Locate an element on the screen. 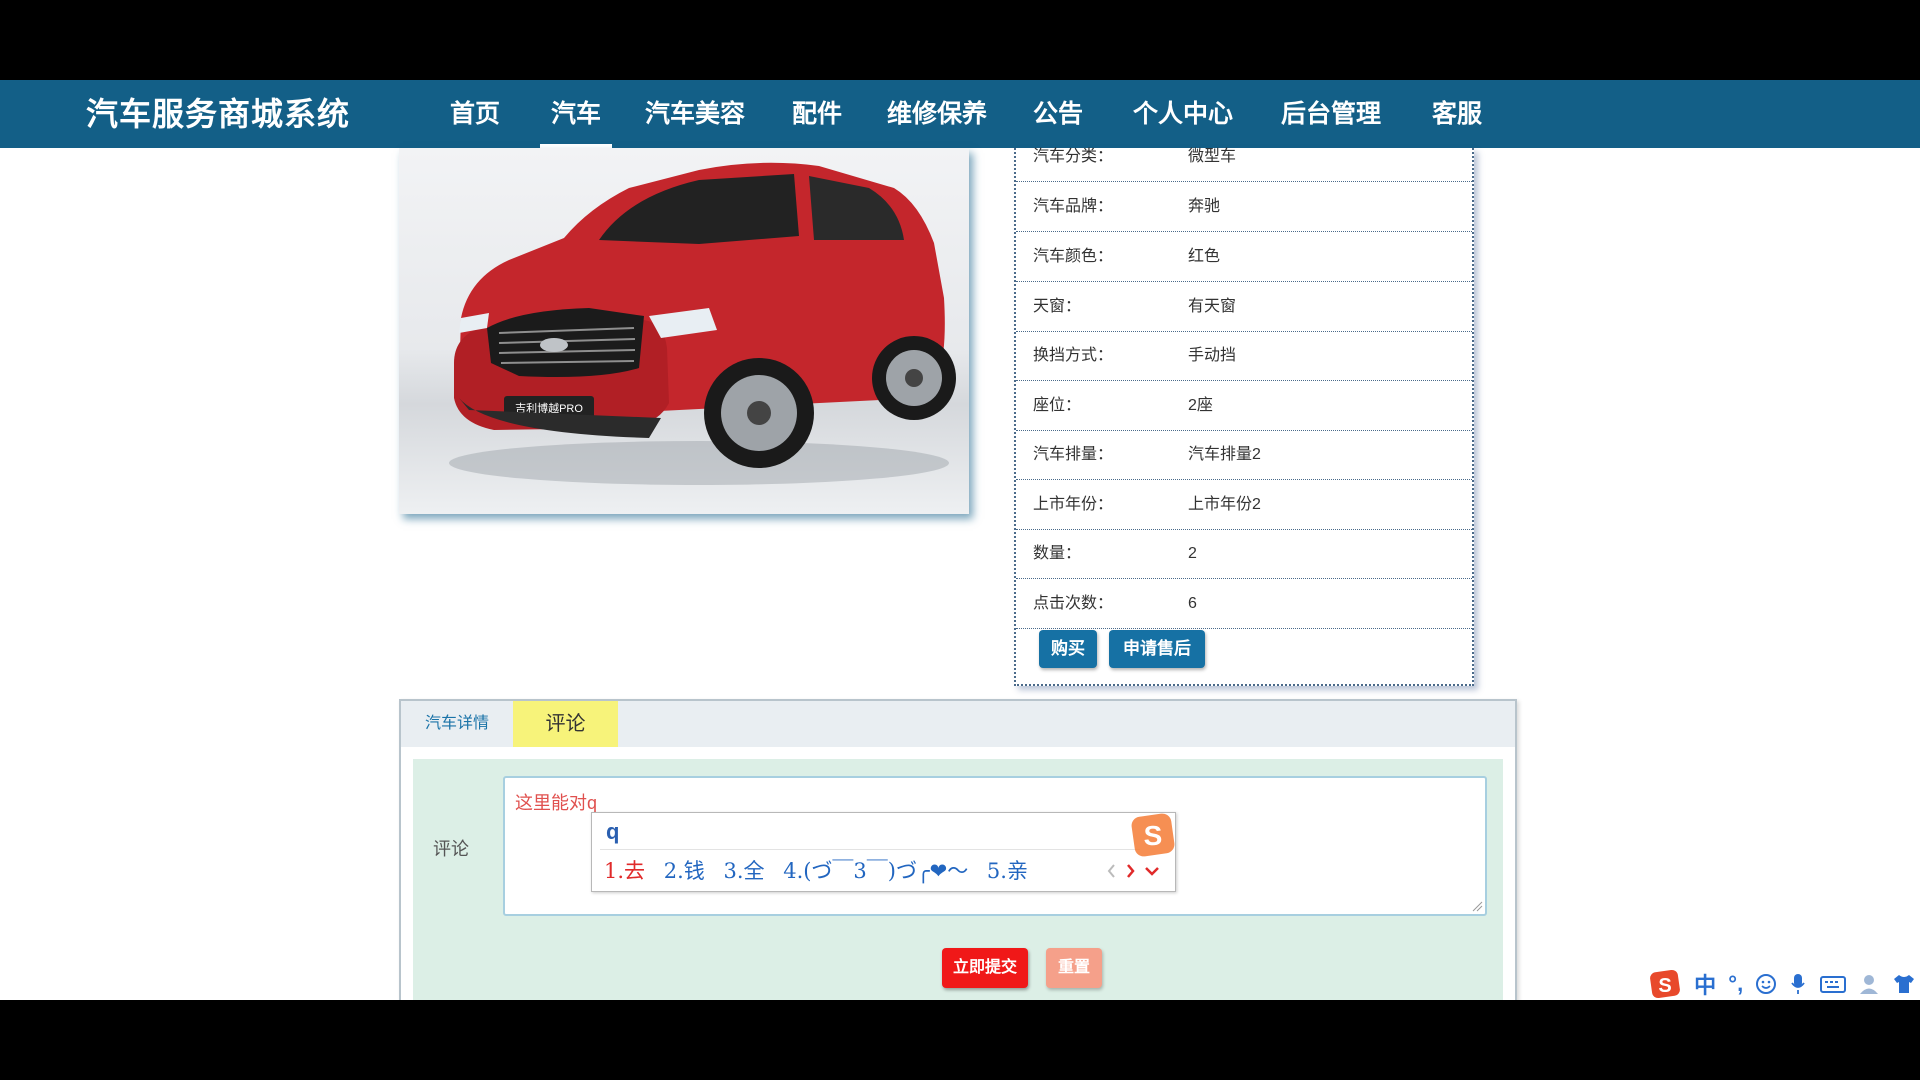 The image size is (1920, 1080). spec-row-release-year: 上市年份： 上市年份2 is located at coordinates (1244, 505).